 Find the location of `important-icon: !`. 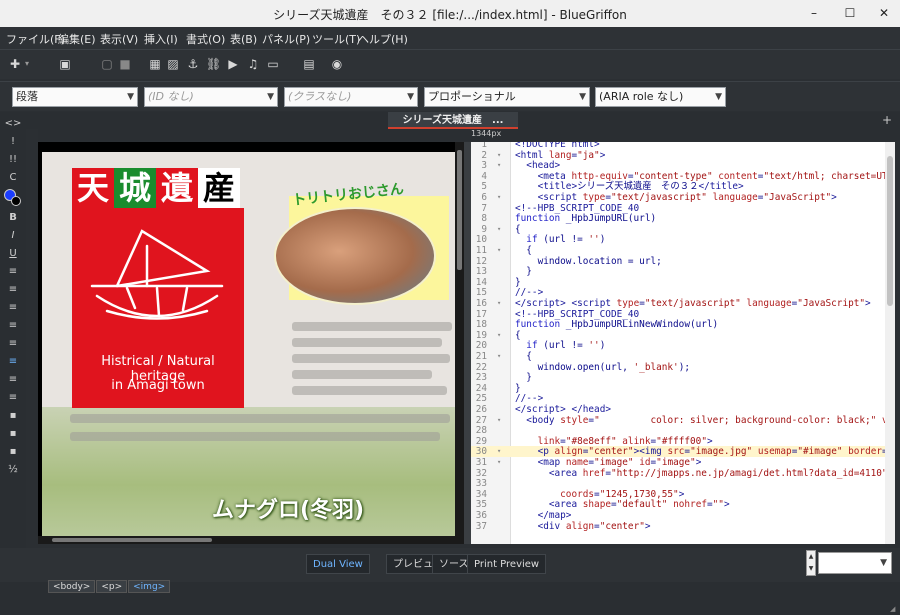

important-icon: ! is located at coordinates (13, 142).